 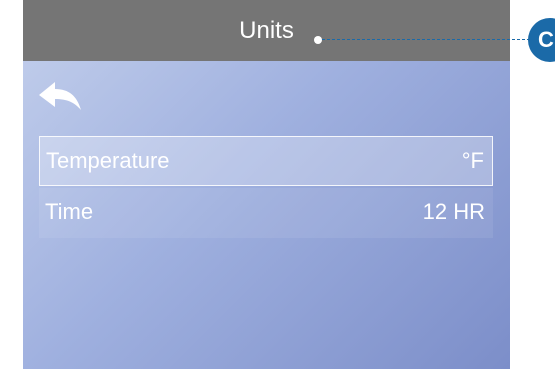 I want to click on callout-leader-line, so click(x=426, y=39).